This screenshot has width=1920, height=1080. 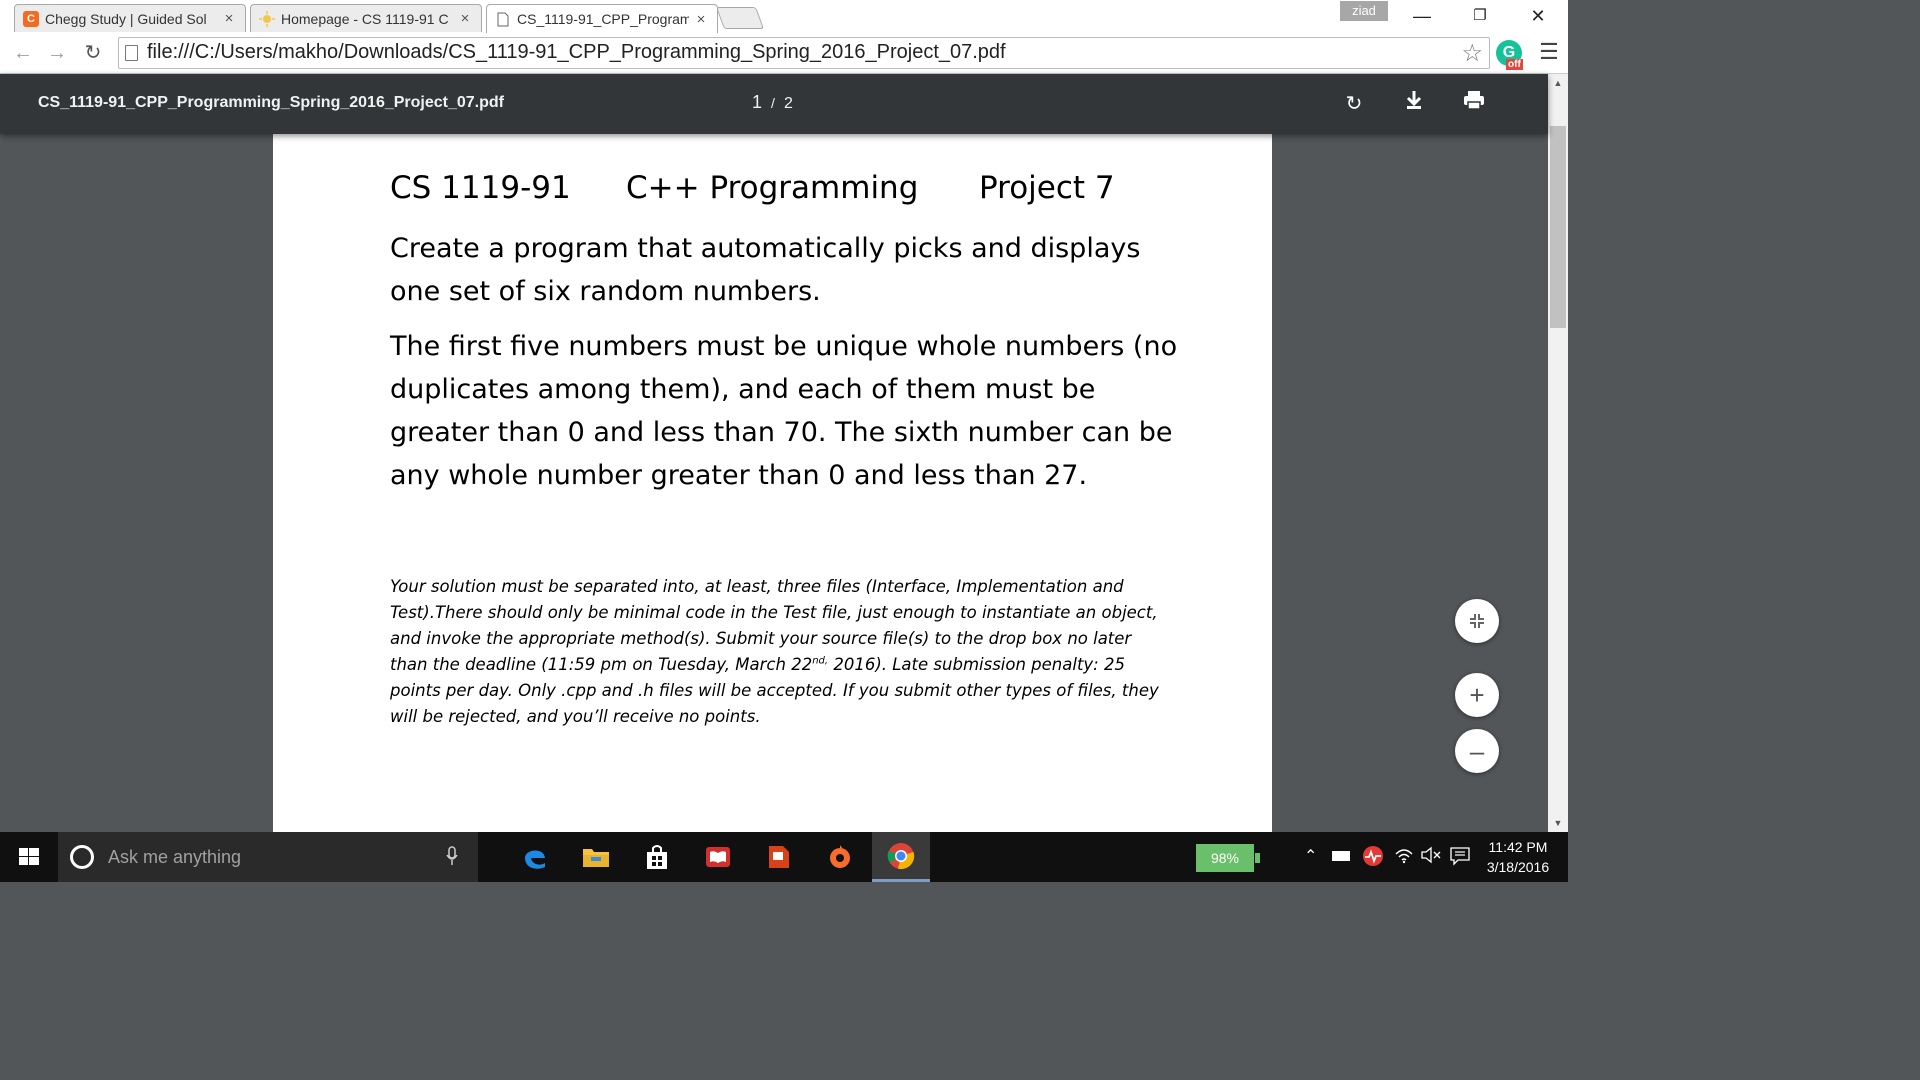 What do you see at coordinates (1341, 856) in the screenshot?
I see `battery-tray-icon` at bounding box center [1341, 856].